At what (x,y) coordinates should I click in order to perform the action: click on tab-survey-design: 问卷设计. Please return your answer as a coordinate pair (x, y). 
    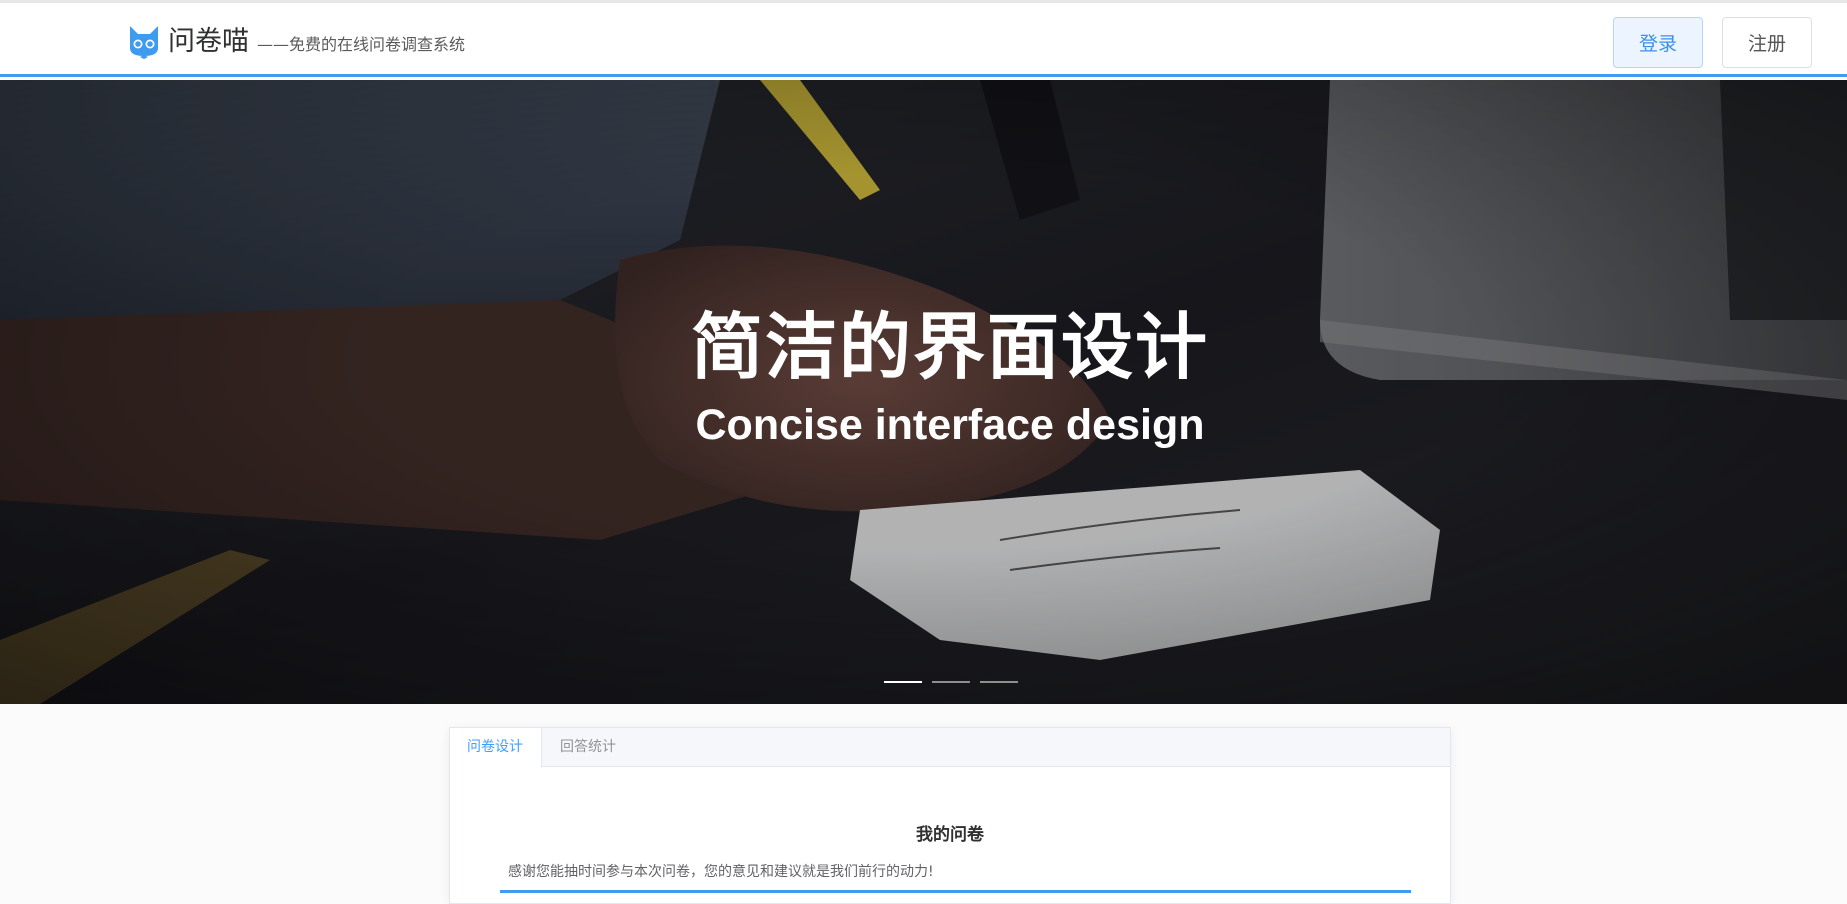
    Looking at the image, I should click on (496, 748).